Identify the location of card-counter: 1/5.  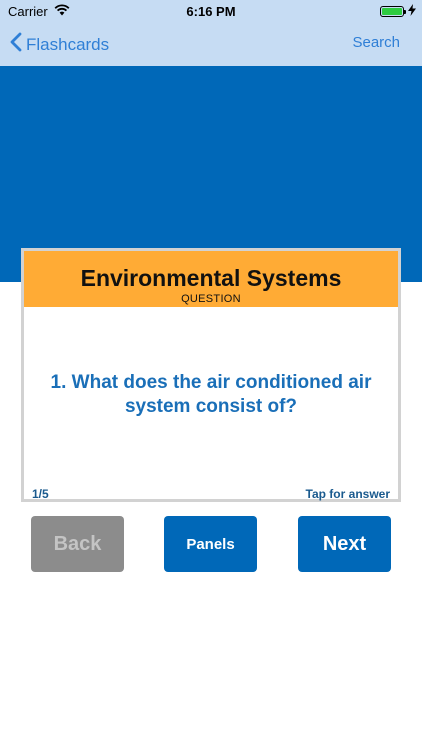
(40, 494).